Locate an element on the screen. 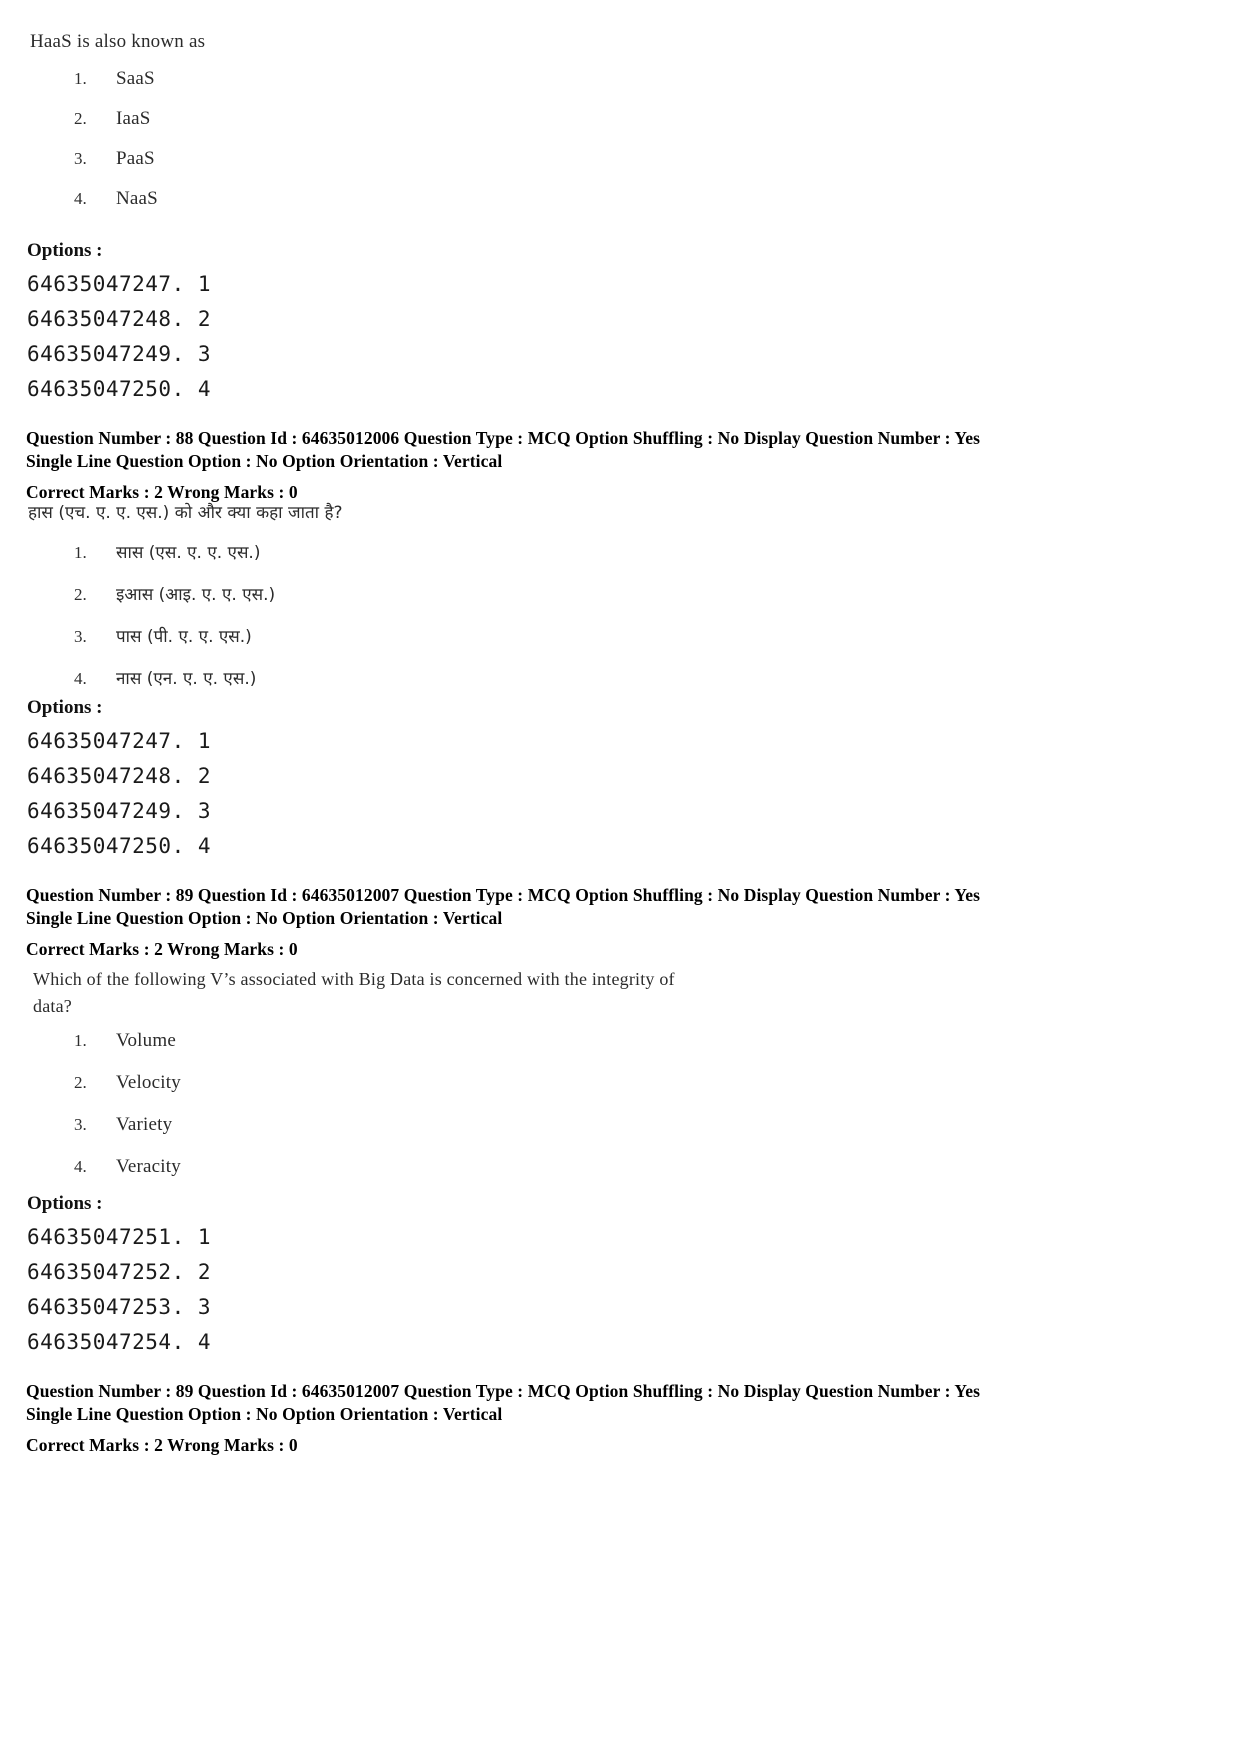  option-item: 1. सास (एस. ए. ए. एस.) is located at coordinates (424, 551).